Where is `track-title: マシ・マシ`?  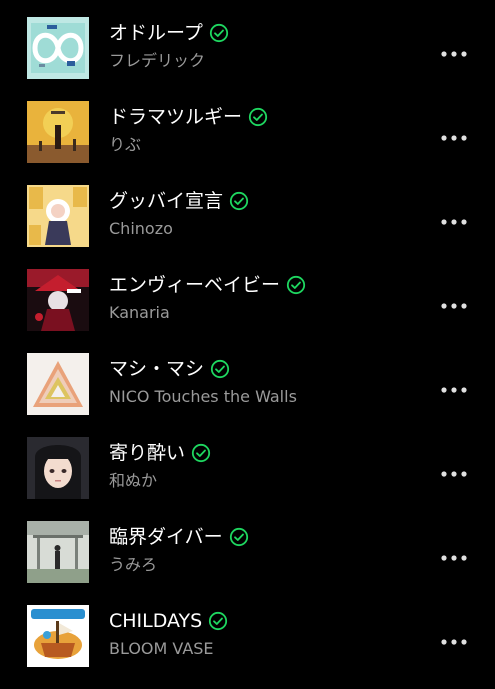
track-title: マシ・マシ is located at coordinates (157, 369).